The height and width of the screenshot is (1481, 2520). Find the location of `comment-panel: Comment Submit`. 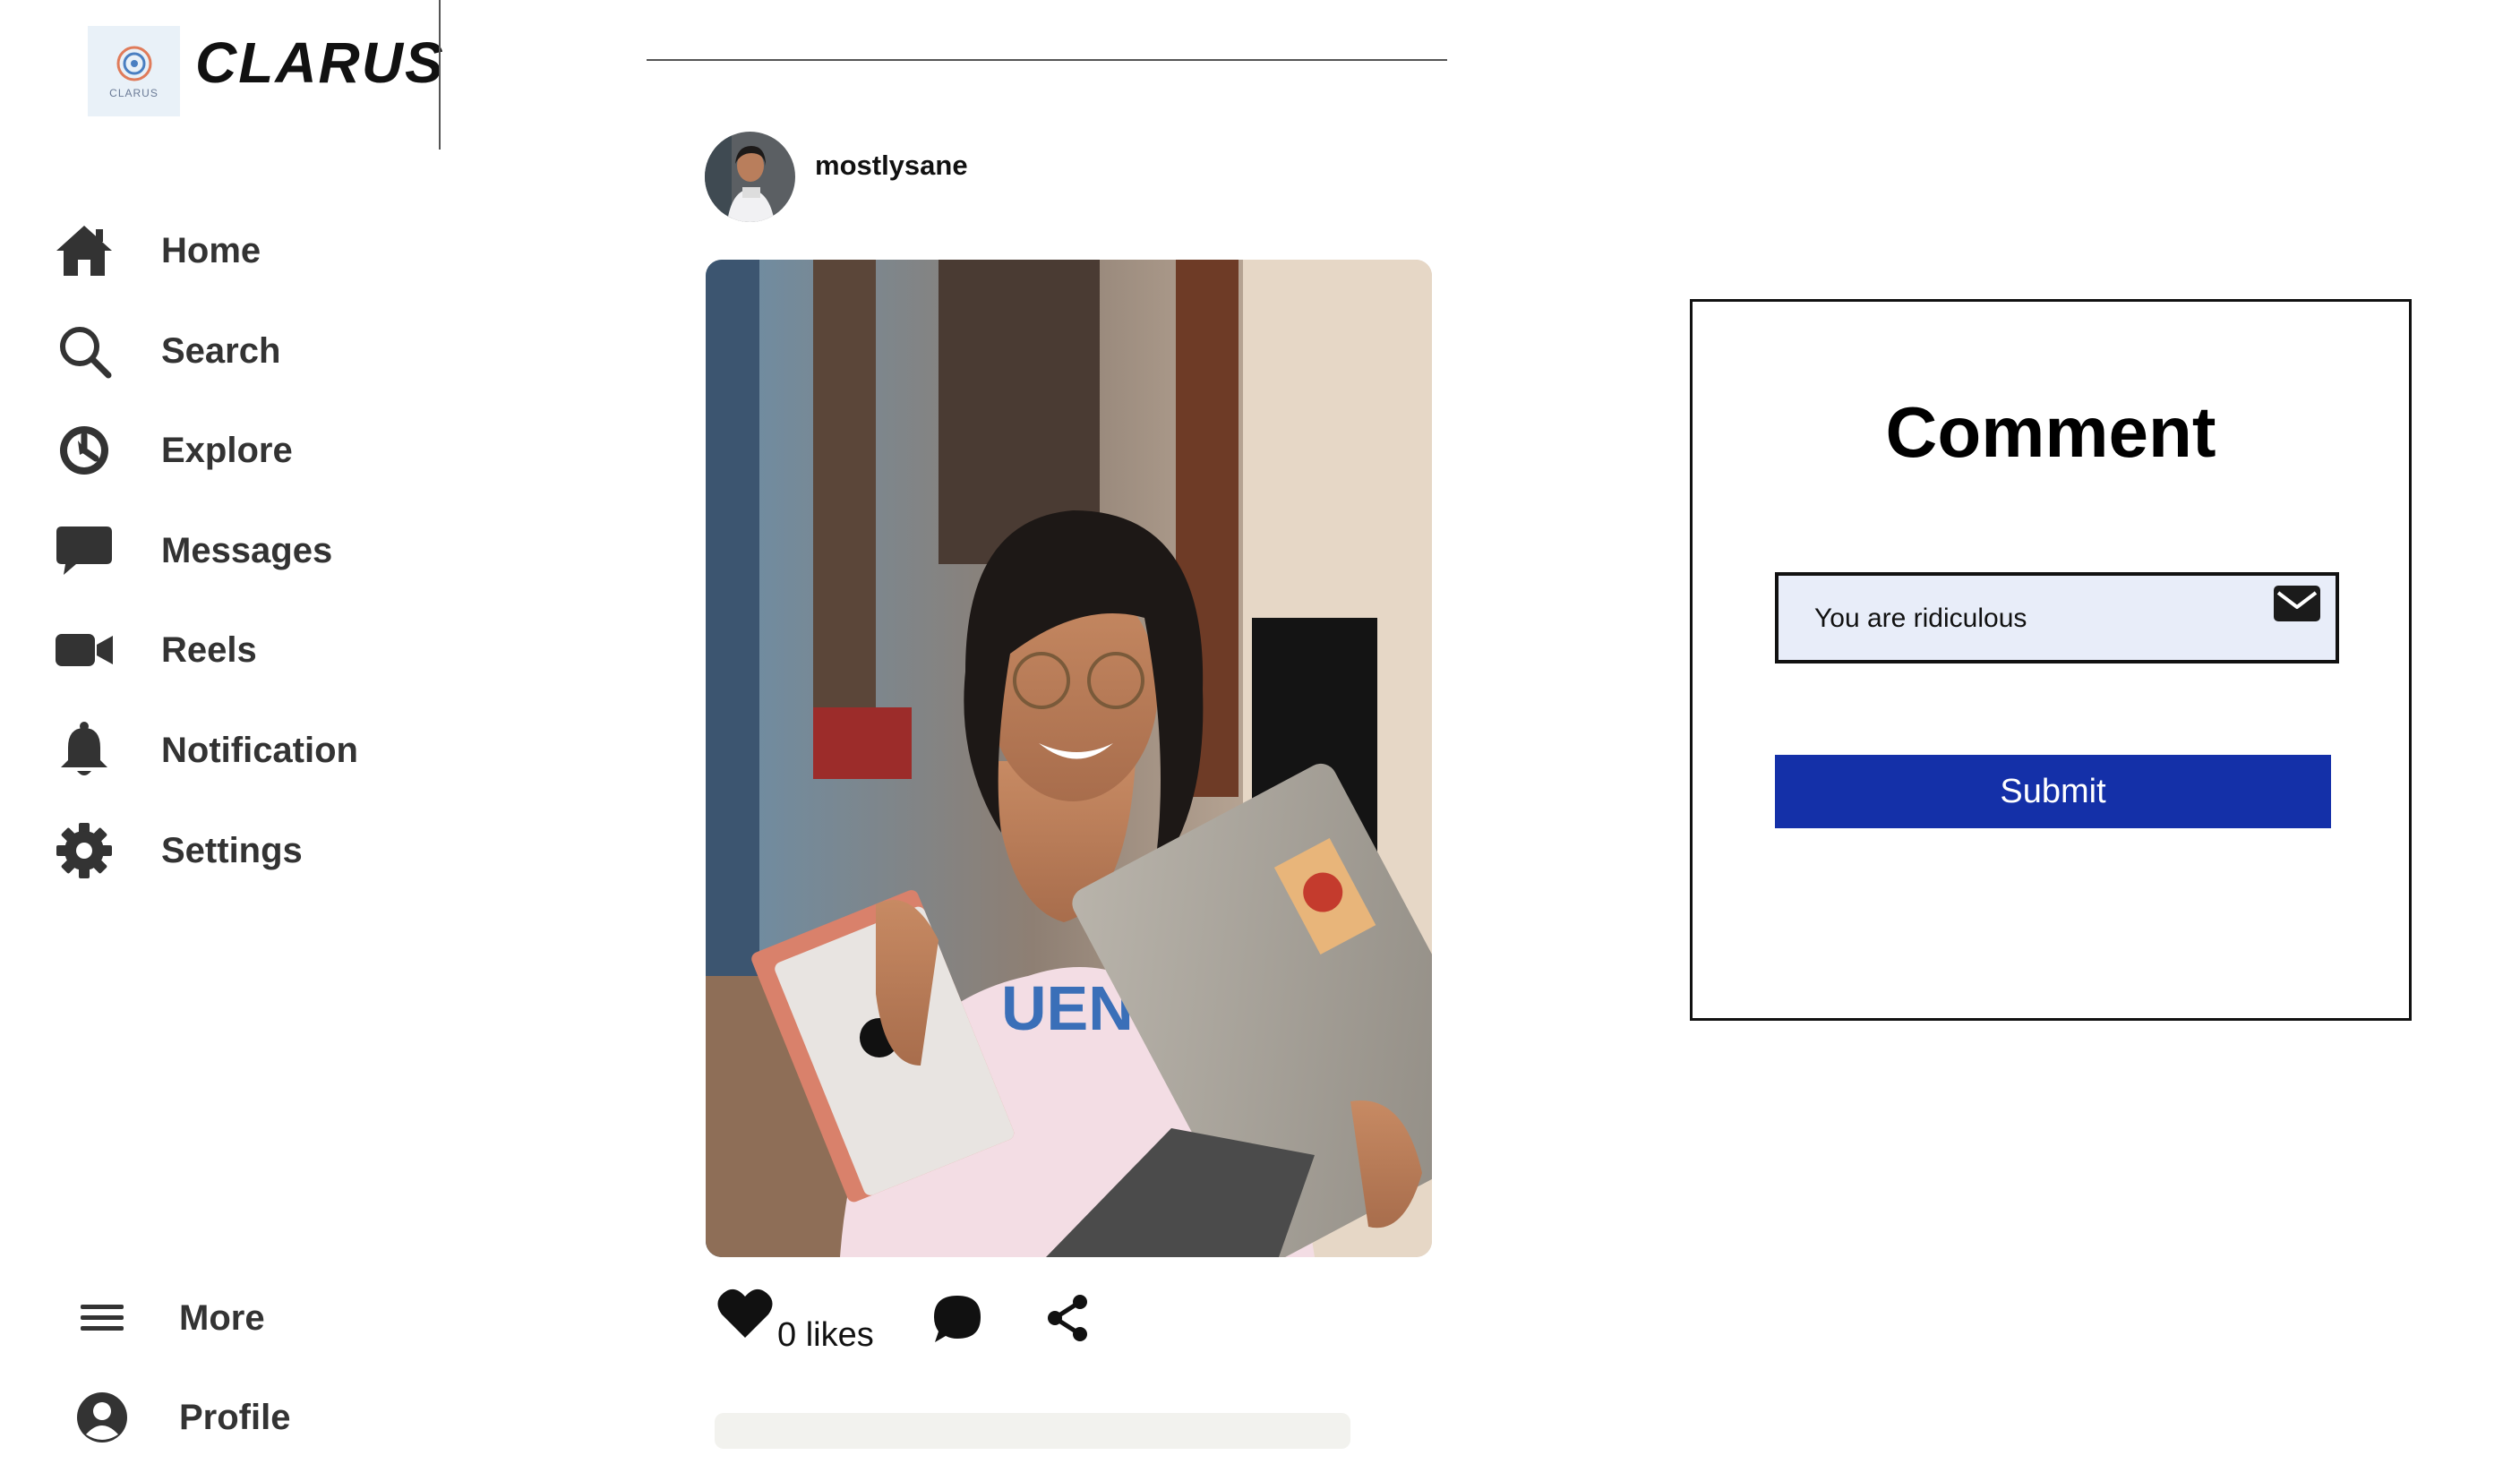

comment-panel: Comment Submit is located at coordinates (2051, 660).